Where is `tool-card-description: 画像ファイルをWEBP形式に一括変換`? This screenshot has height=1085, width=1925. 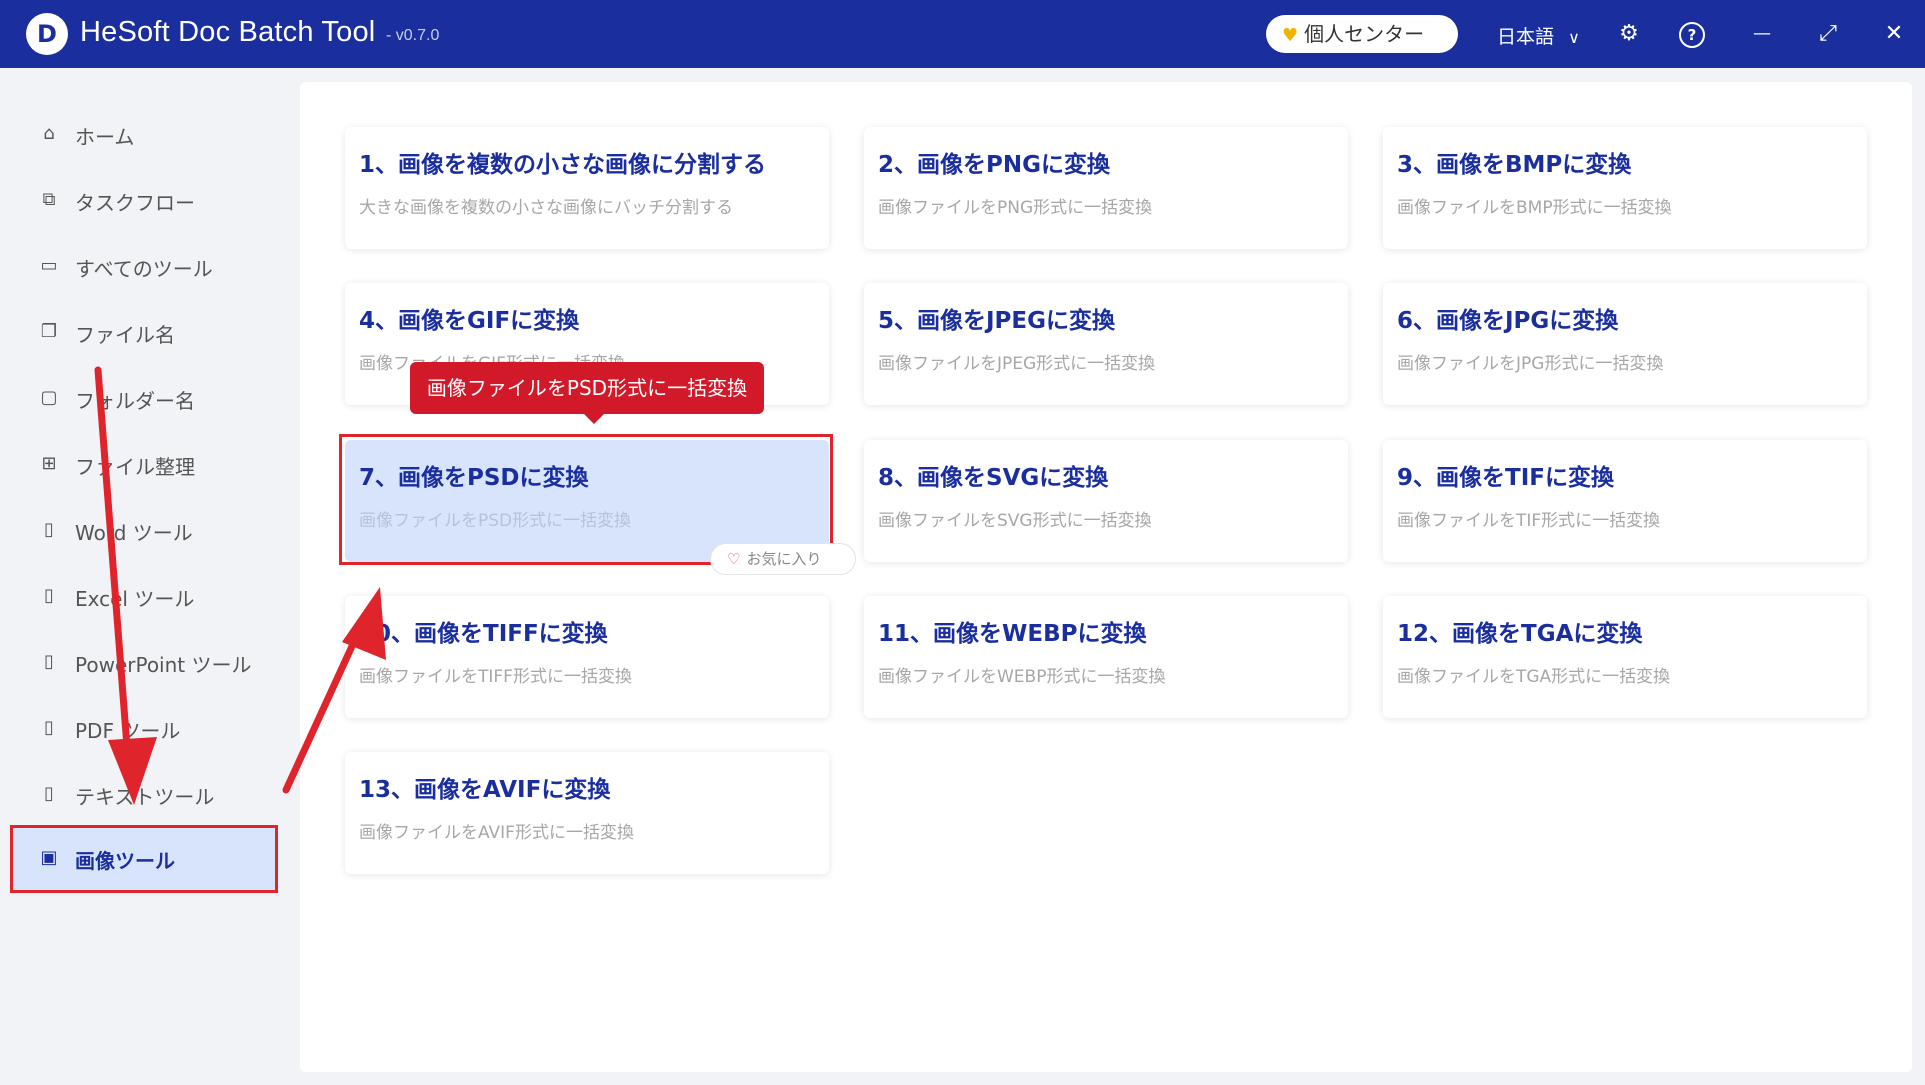 tool-card-description: 画像ファイルをWEBP形式に一括変換 is located at coordinates (1022, 677).